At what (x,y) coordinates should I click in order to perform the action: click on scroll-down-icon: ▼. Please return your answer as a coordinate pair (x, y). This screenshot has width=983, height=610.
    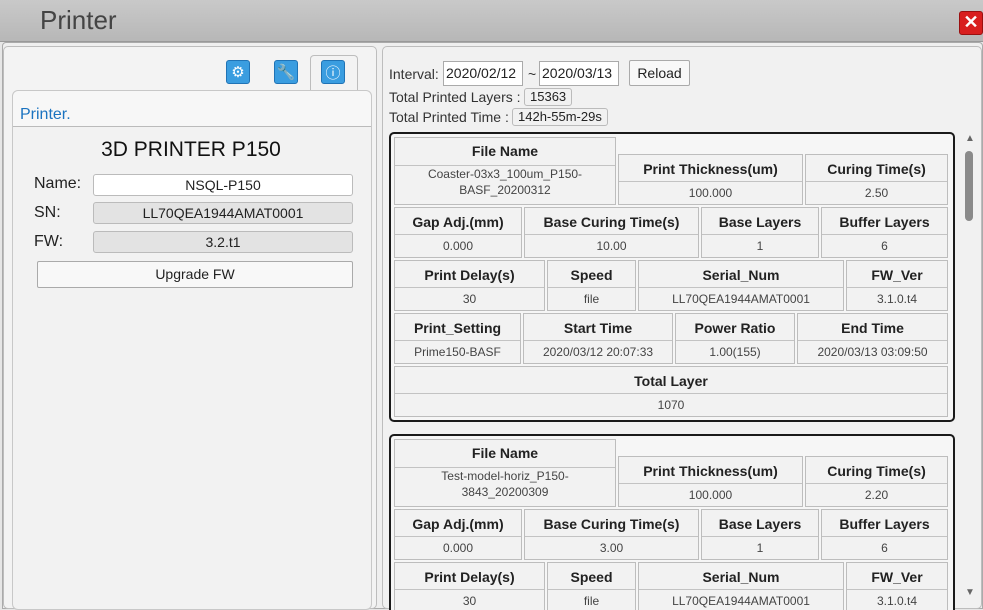
    Looking at the image, I should click on (970, 593).